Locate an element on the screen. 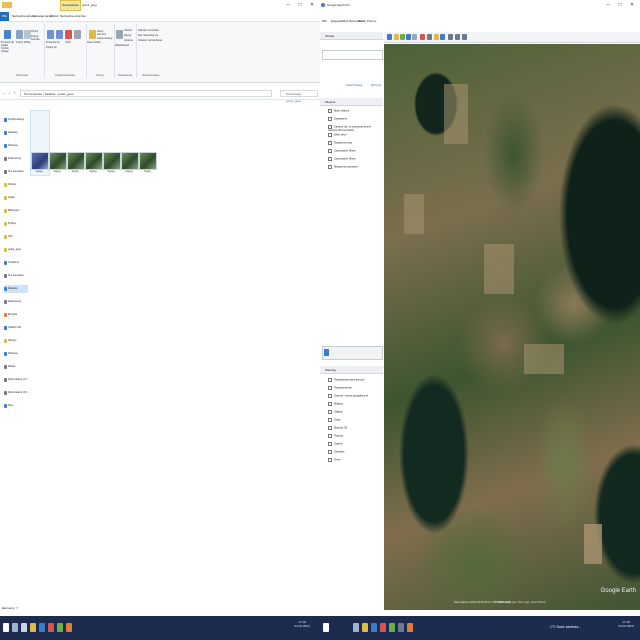 Image resolution: width=640 pixels, height=640 pixels. select-all-button: Zaznacz wszystko is located at coordinates (148, 30).